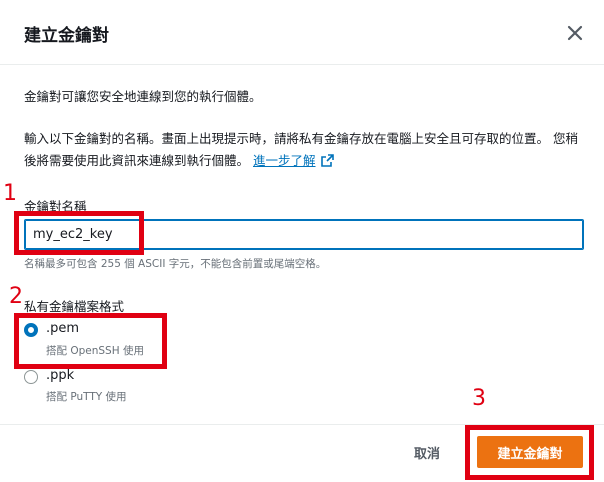  I want to click on annotation-number-2: 2, so click(16, 296).